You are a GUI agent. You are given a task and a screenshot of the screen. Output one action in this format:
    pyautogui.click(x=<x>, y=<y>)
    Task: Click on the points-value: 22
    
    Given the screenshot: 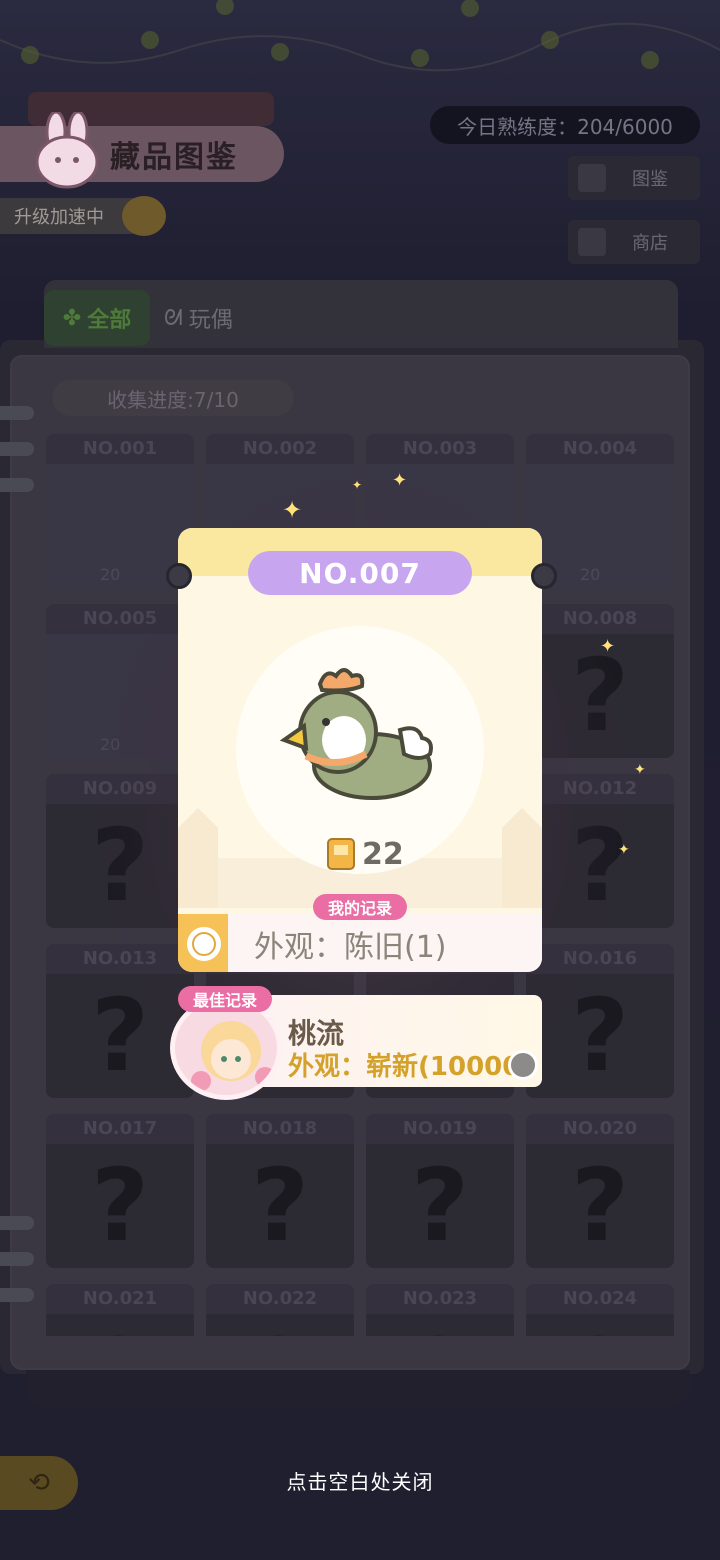 What is the action you would take?
    pyautogui.click(x=383, y=854)
    